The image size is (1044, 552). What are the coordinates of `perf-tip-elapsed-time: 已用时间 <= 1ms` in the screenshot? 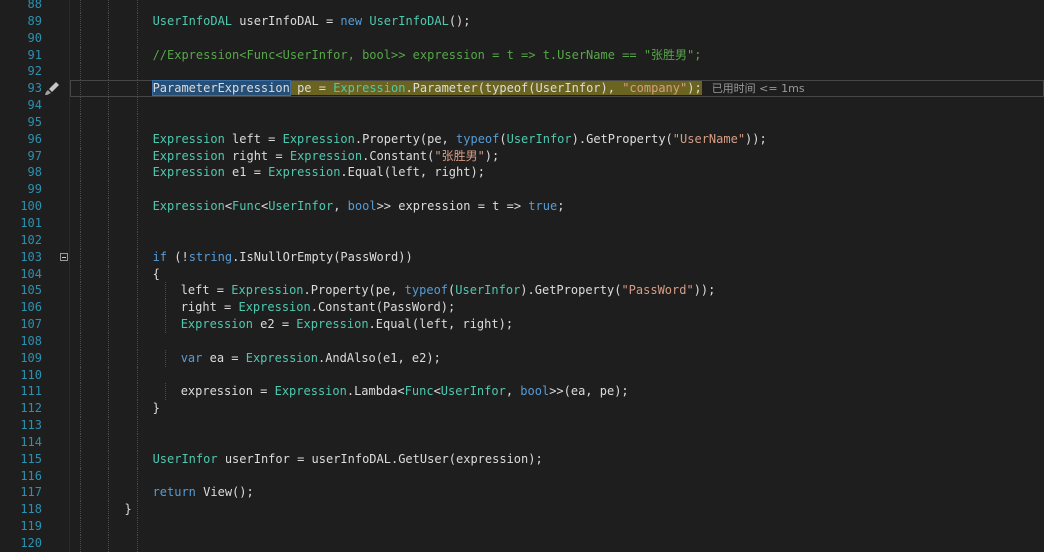 It's located at (758, 88).